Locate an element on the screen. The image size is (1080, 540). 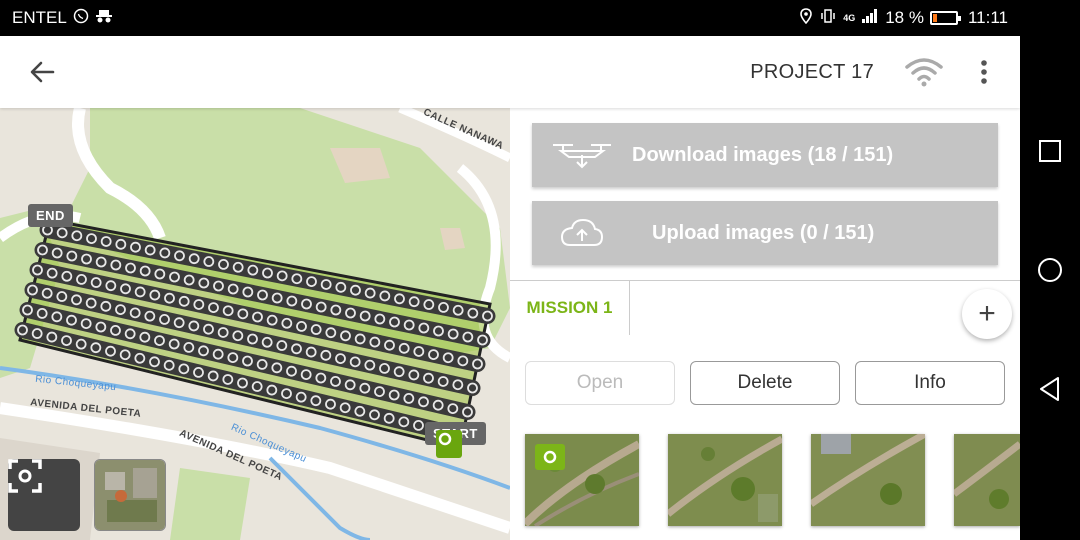
delete-button: Delete is located at coordinates (765, 383).